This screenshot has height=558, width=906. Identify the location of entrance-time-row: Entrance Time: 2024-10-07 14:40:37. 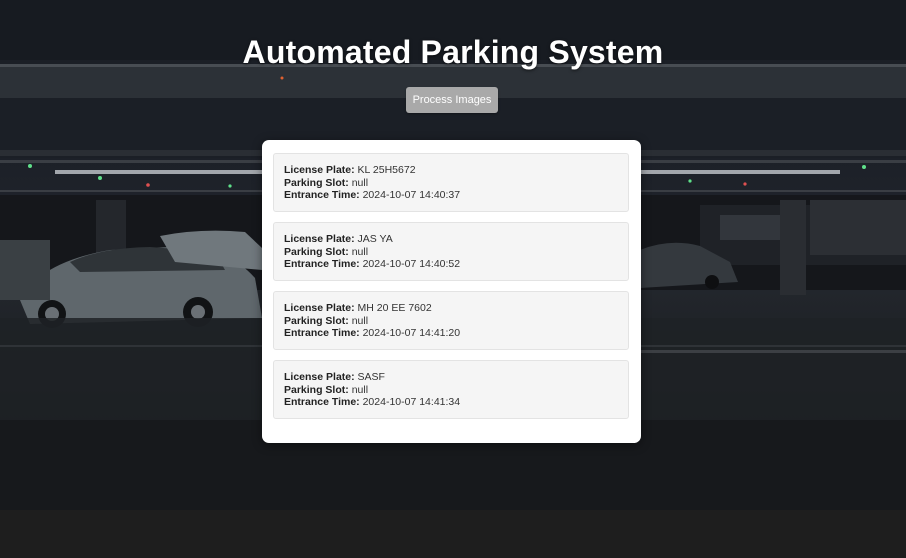
(451, 195).